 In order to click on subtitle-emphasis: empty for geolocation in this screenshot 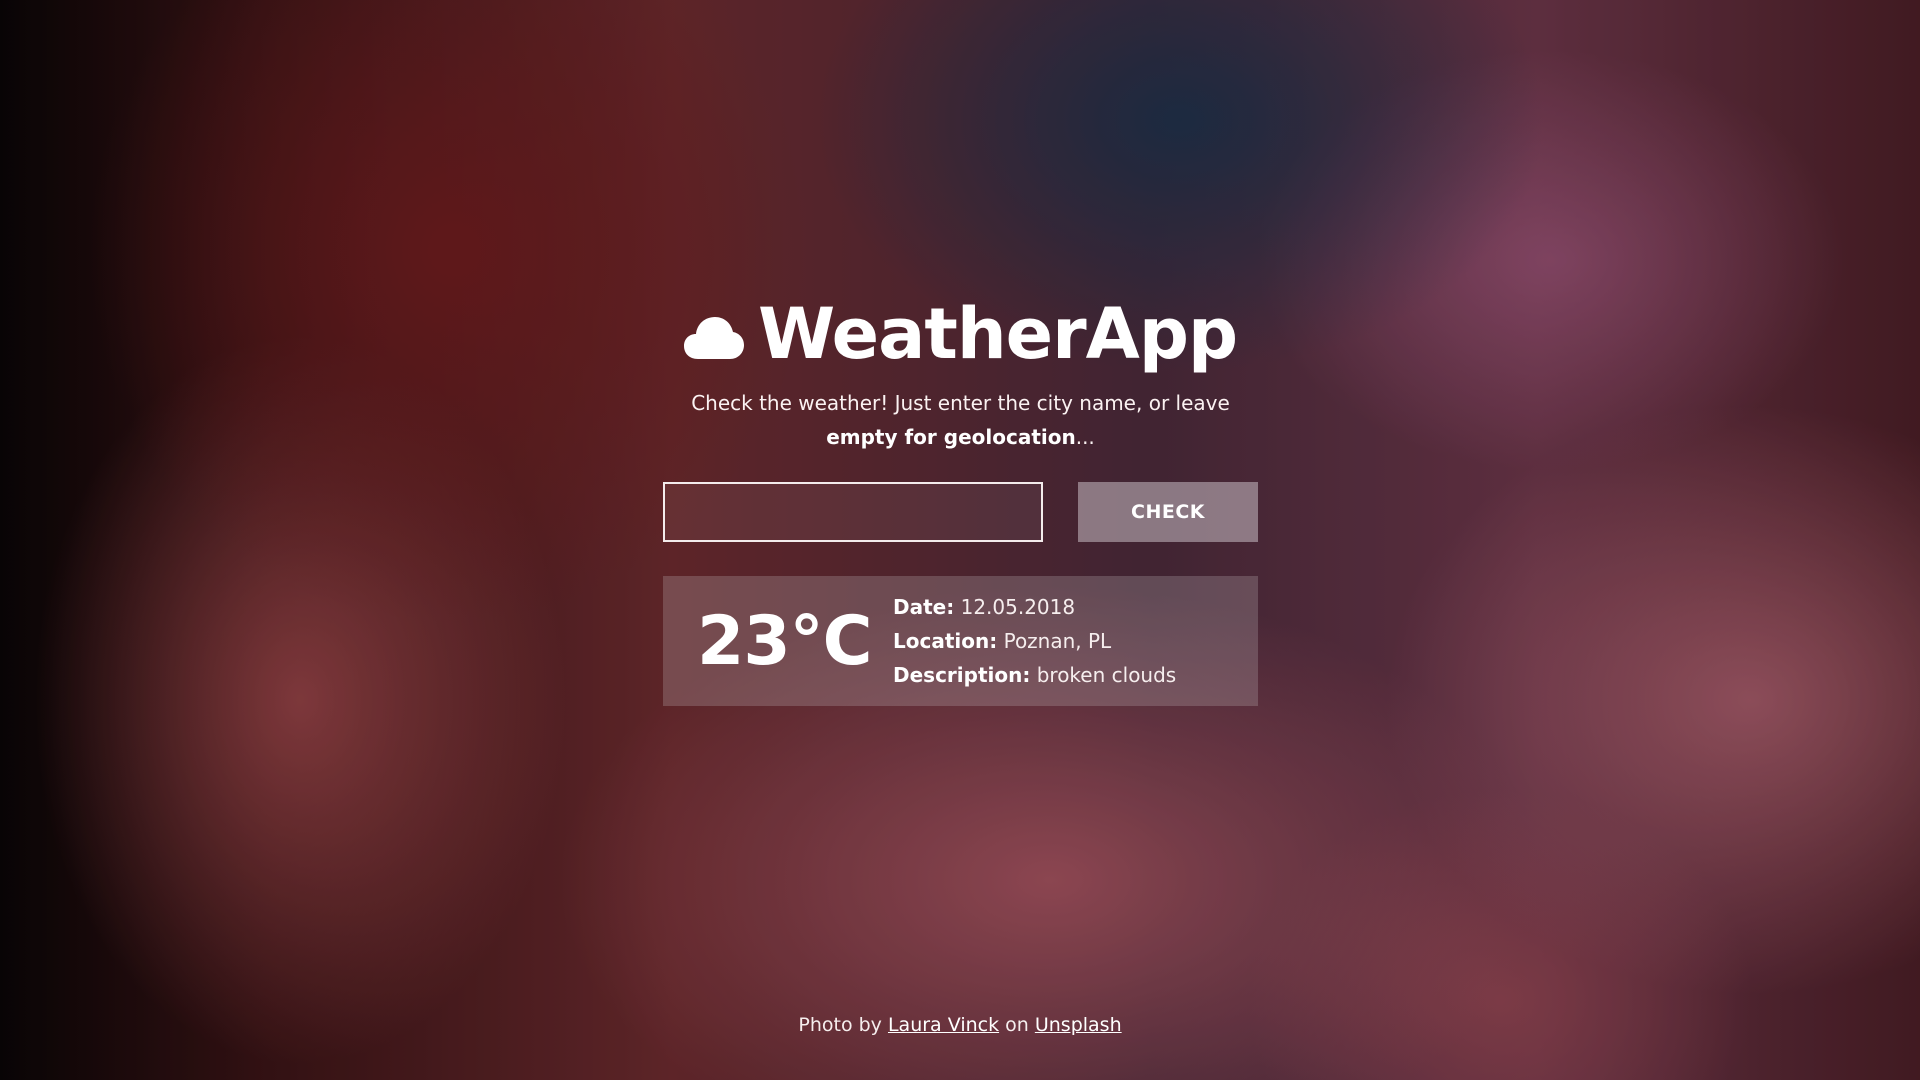, I will do `click(951, 437)`.